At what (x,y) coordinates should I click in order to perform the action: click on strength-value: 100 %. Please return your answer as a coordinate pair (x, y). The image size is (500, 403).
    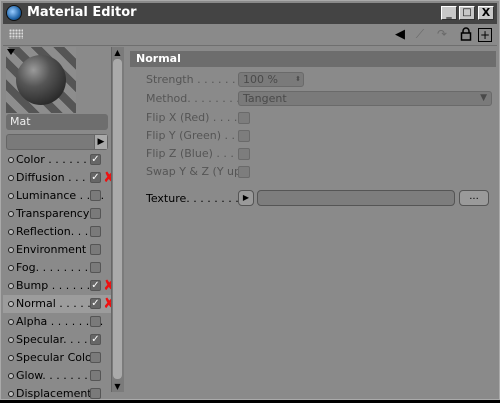
    Looking at the image, I should click on (260, 79).